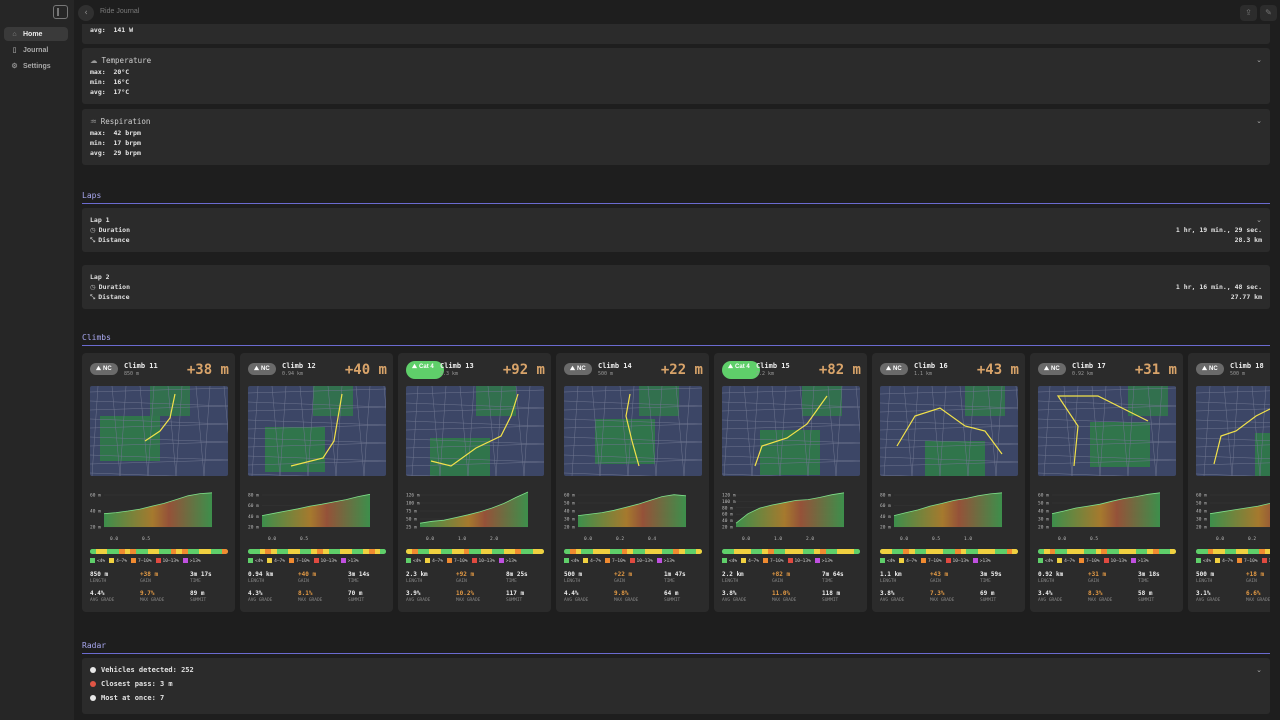 This screenshot has height=720, width=1280. Describe the element at coordinates (569, 496) in the screenshot. I see `y-tick-label: 60 m` at that location.